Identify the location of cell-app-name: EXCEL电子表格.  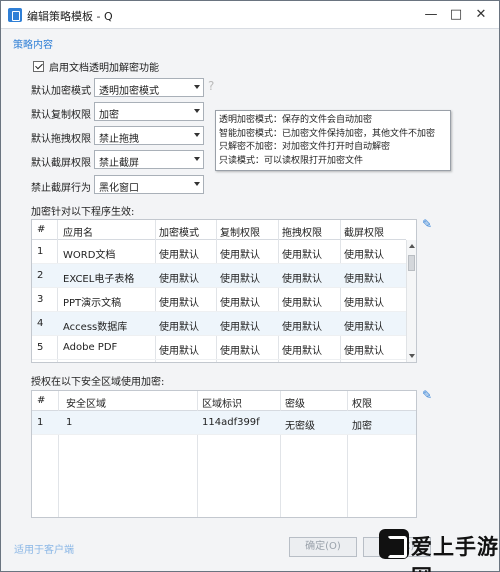
(99, 279).